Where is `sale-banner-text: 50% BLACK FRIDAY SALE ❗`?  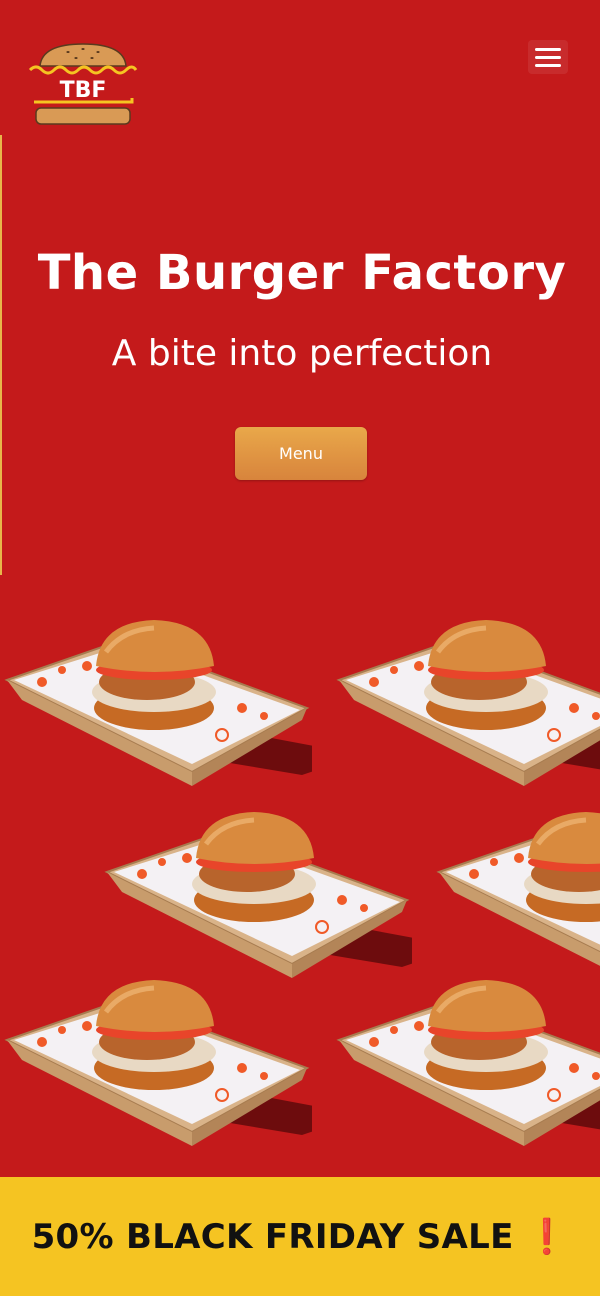
sale-banner-text: 50% BLACK FRIDAY SALE ❗ is located at coordinates (300, 1237).